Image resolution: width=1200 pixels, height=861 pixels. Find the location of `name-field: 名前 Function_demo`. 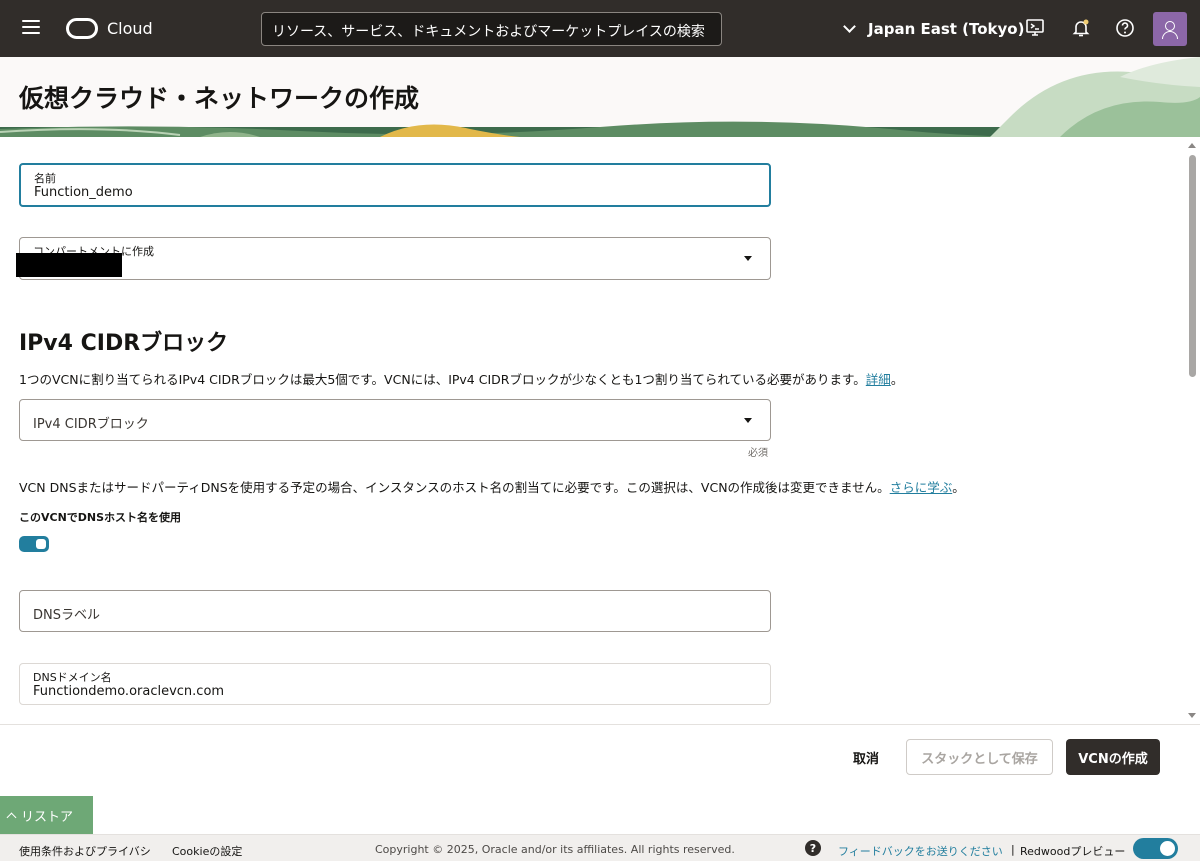

name-field: 名前 Function_demo is located at coordinates (395, 185).